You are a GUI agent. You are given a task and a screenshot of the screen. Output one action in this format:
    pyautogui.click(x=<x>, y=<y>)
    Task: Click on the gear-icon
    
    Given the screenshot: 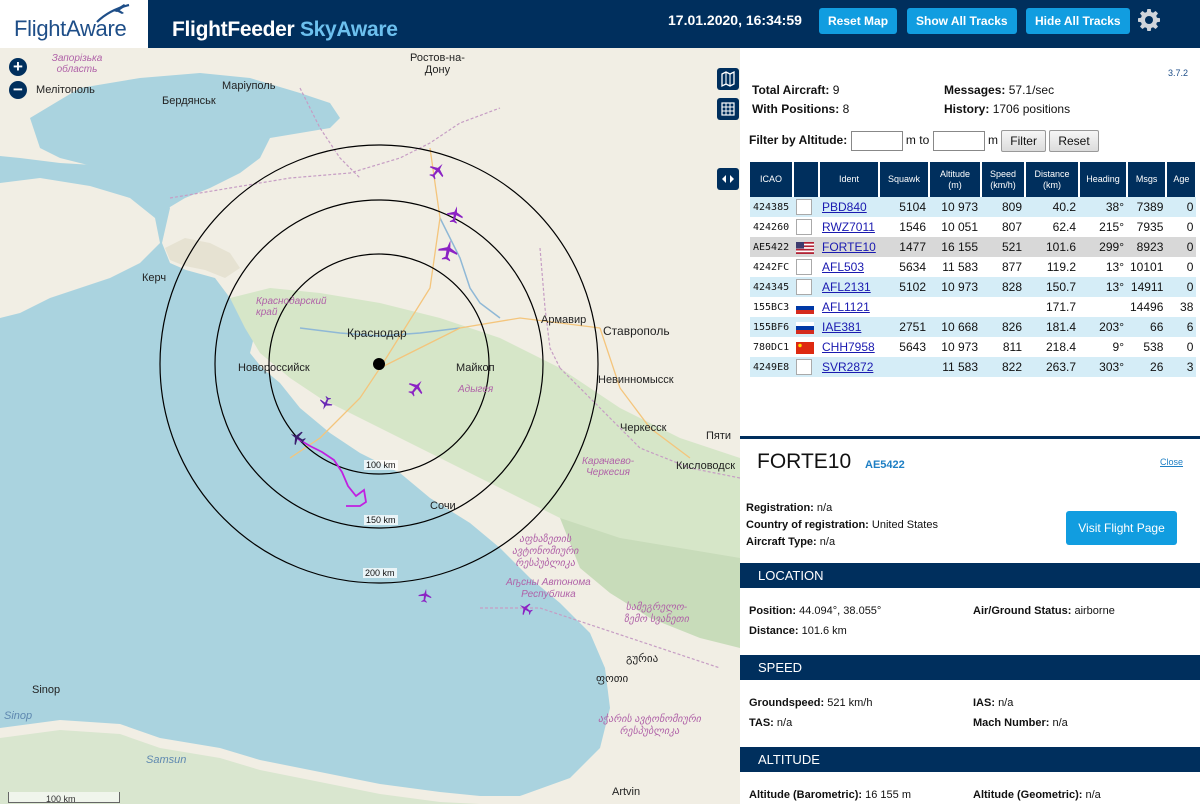 What is the action you would take?
    pyautogui.click(x=1149, y=20)
    